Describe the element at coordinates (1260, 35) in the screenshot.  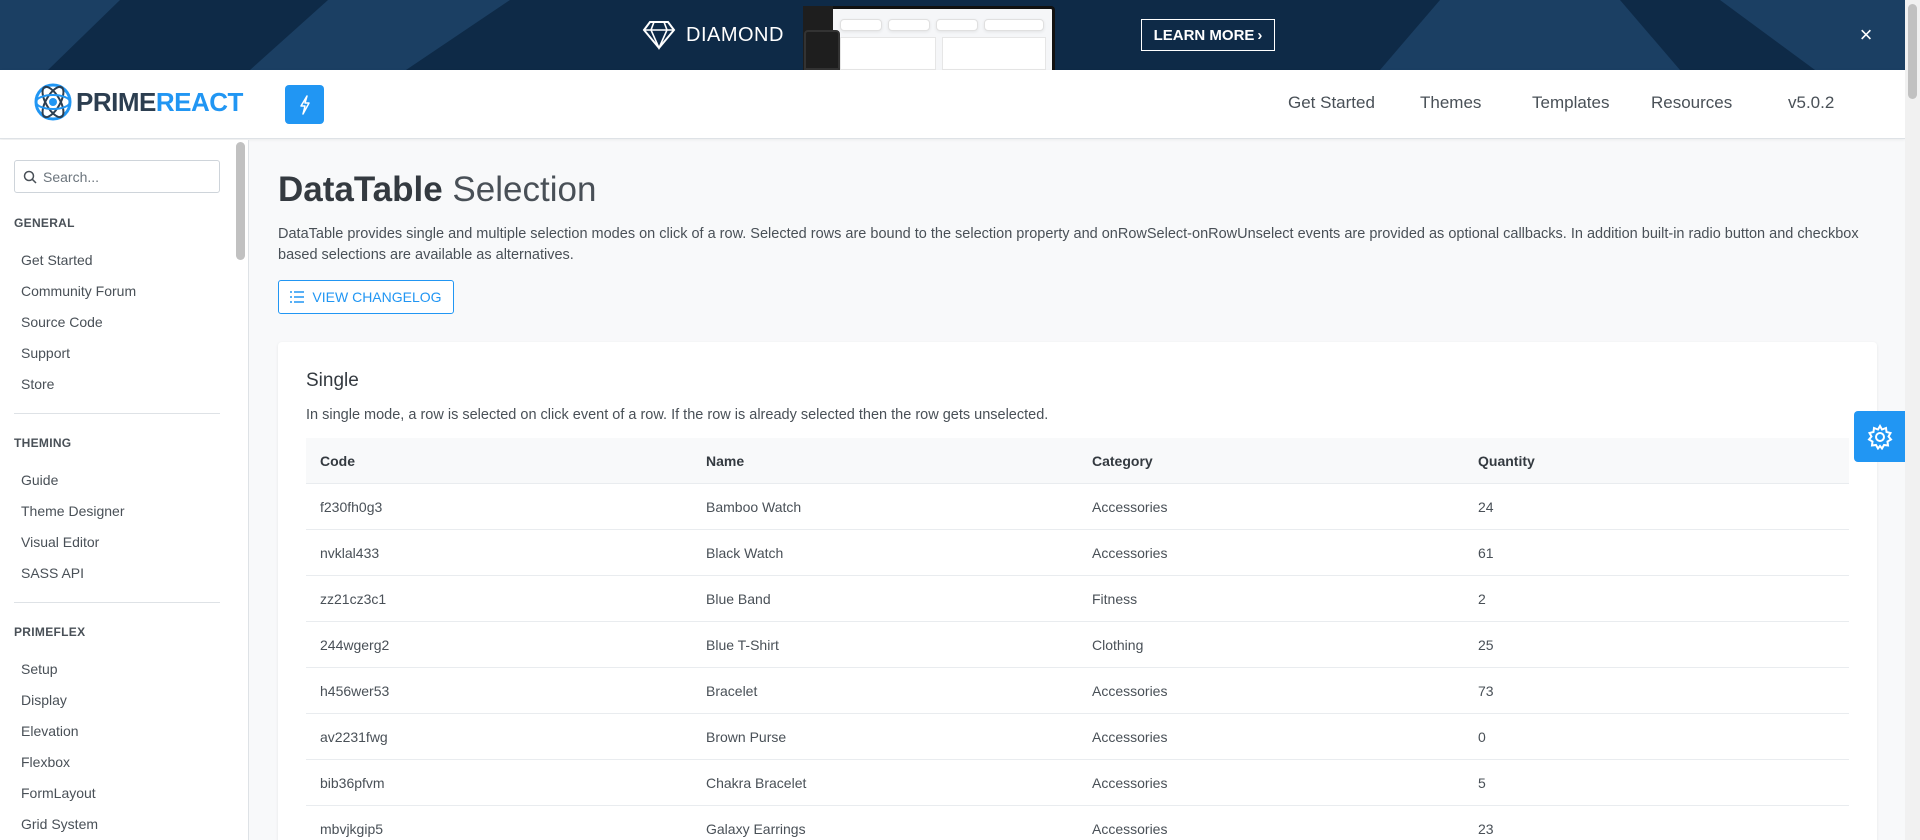
I see `chevron-right-icon: ›` at that location.